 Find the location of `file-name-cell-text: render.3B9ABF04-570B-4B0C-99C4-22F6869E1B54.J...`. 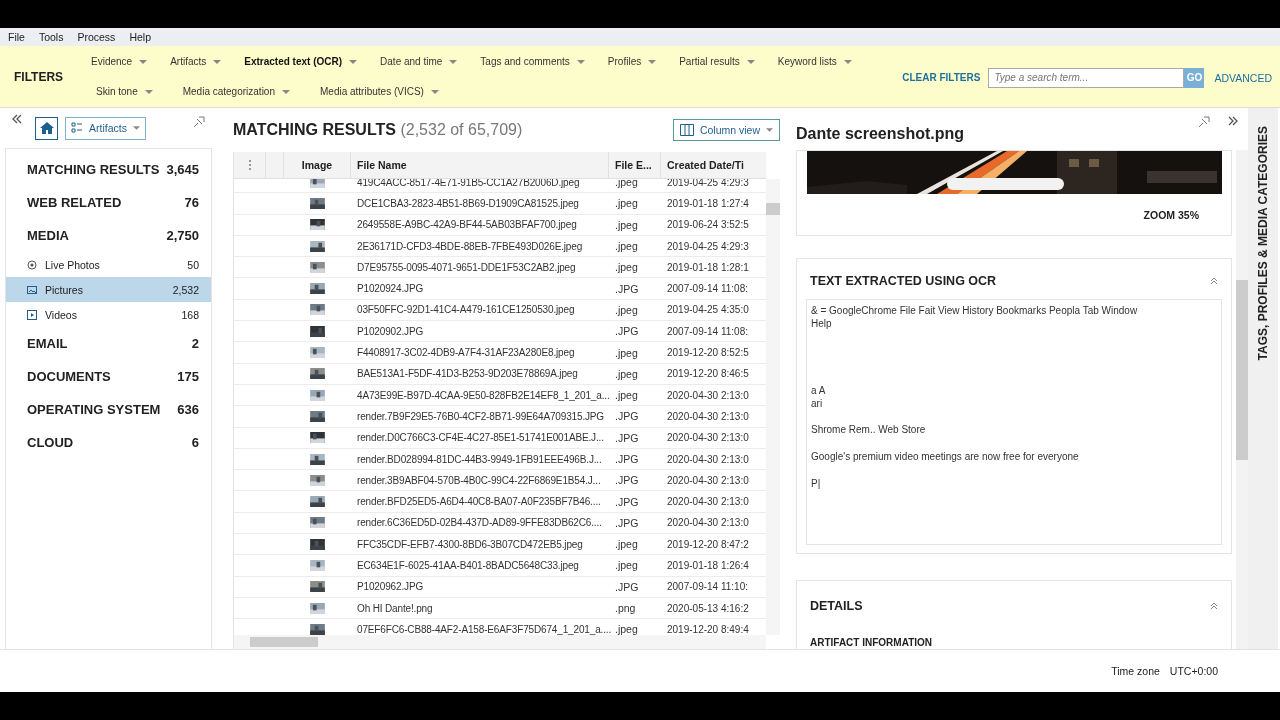

file-name-cell-text: render.3B9ABF04-570B-4B0C-99C4-22F6869E1B54.J... is located at coordinates (479, 480).